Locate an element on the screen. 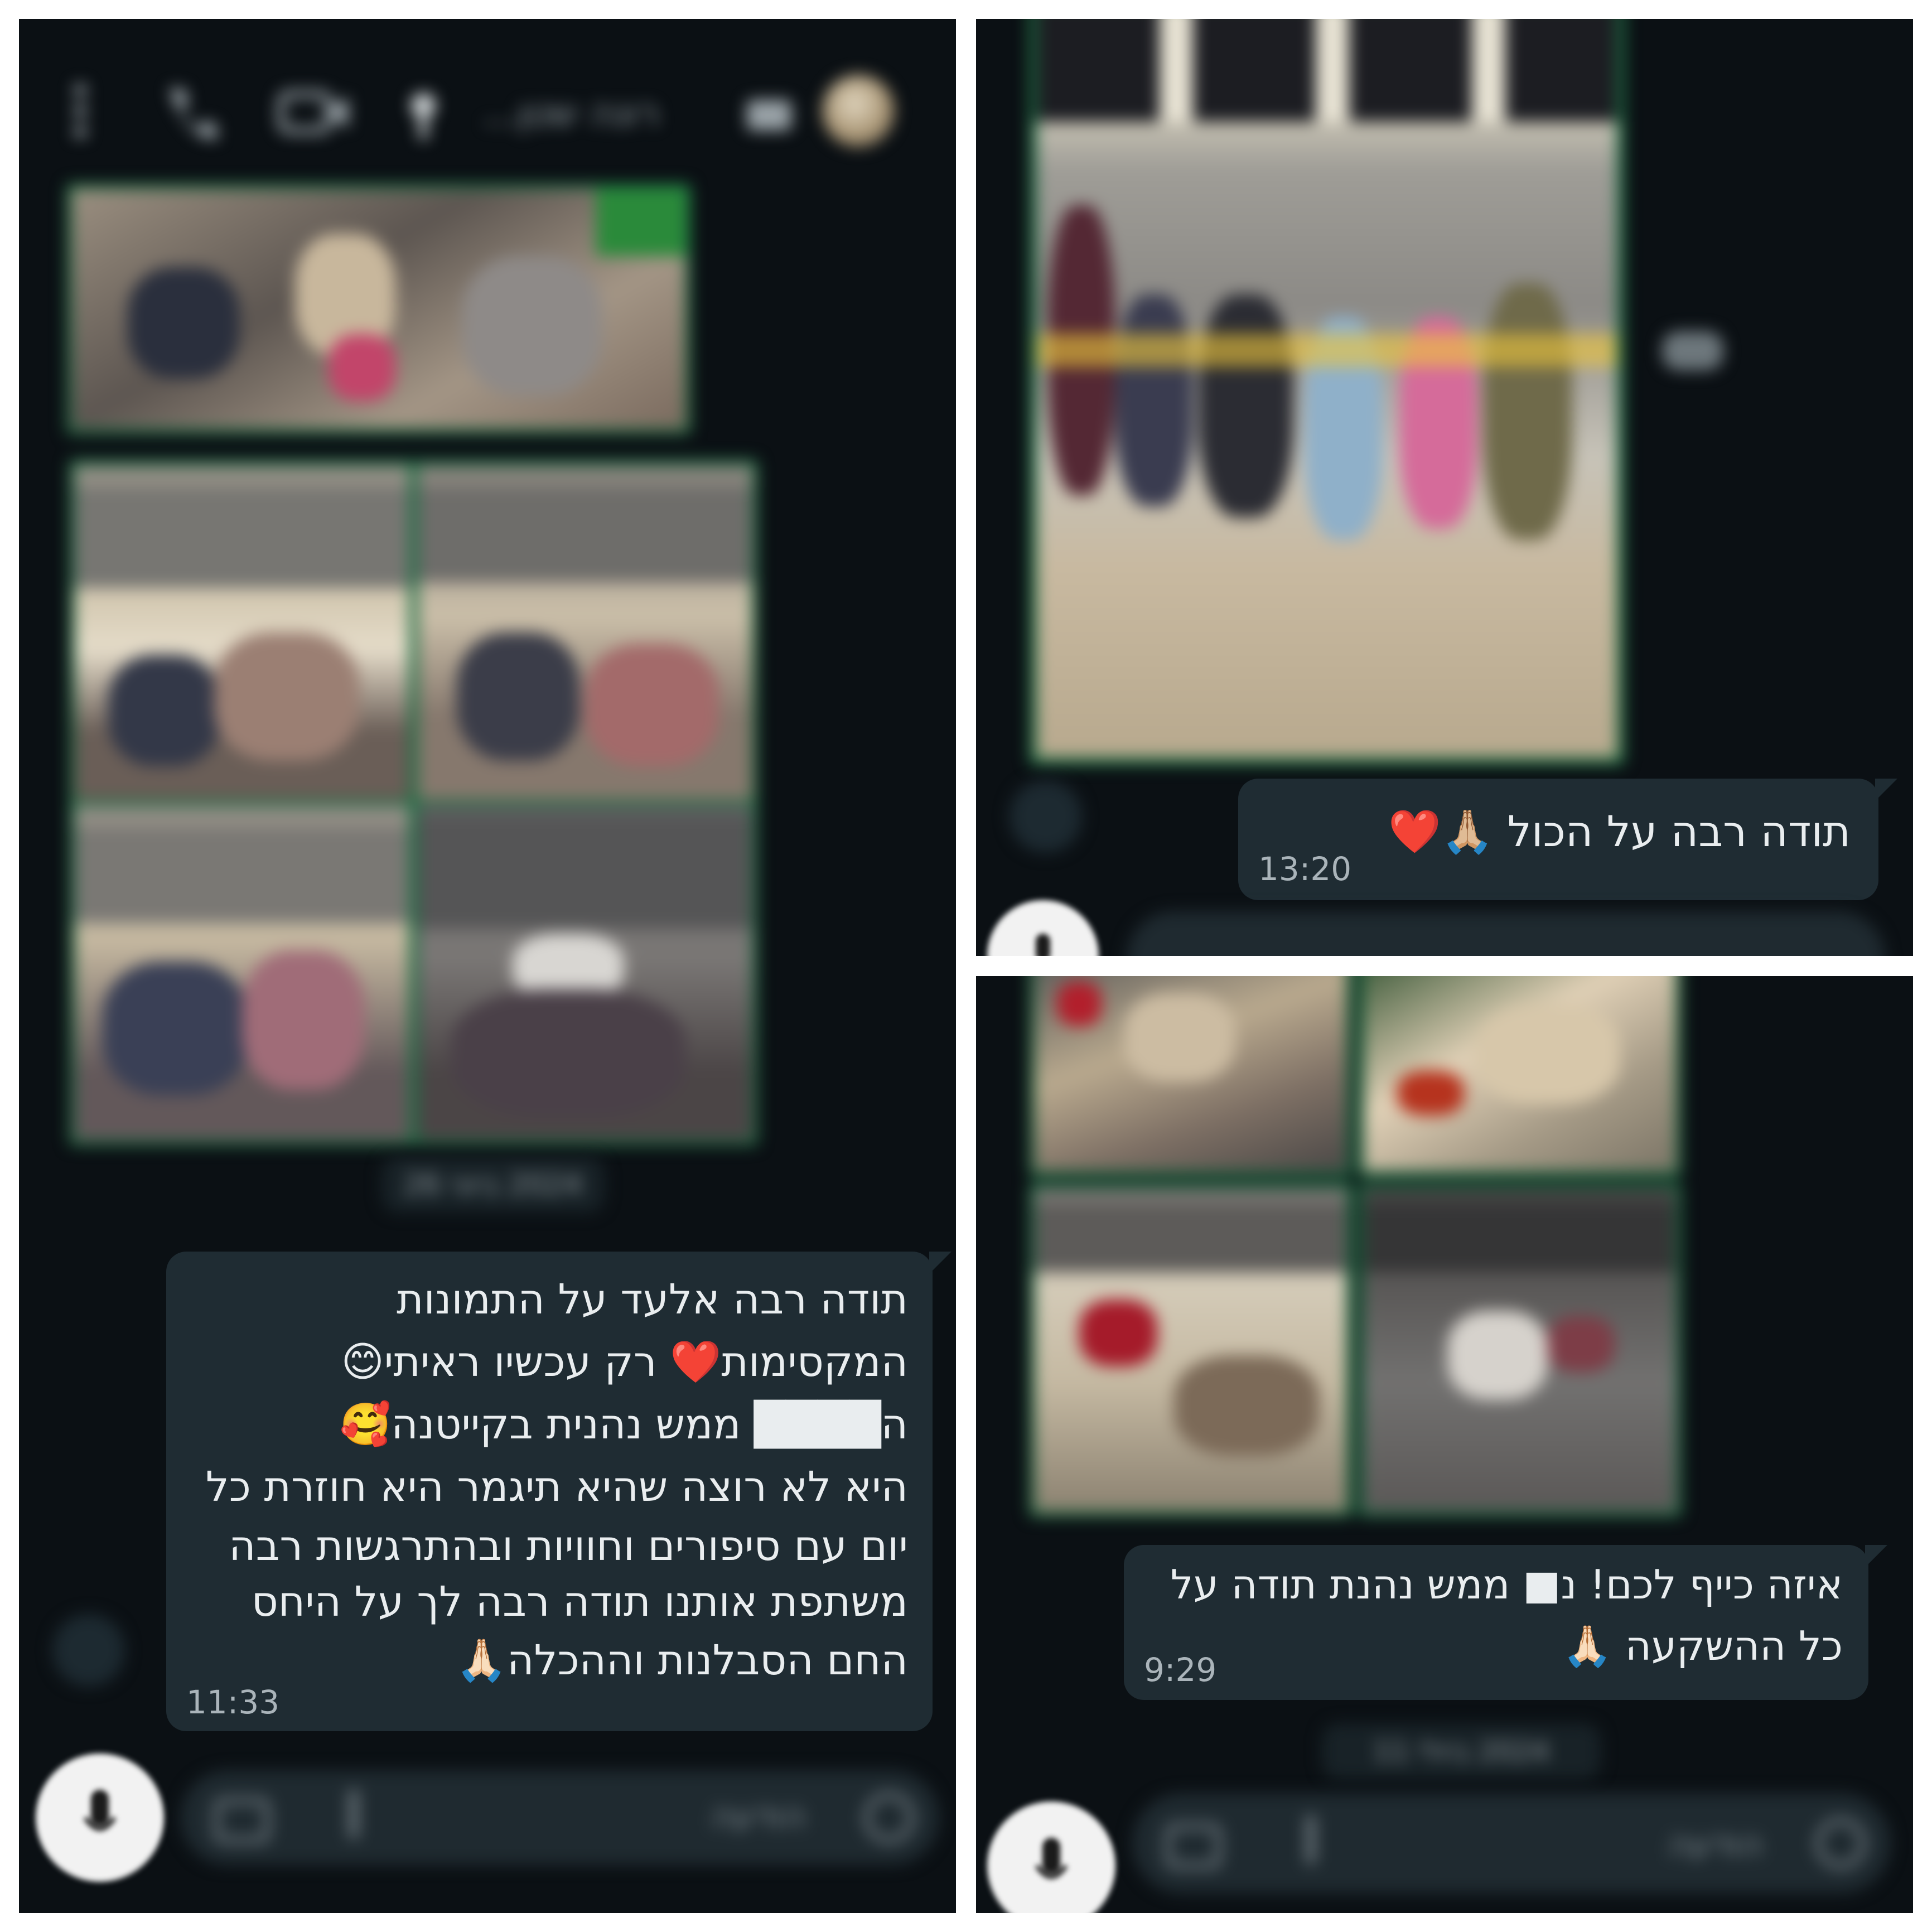 This screenshot has width=1932, height=1932. message-time: 11:33 is located at coordinates (233, 1702).